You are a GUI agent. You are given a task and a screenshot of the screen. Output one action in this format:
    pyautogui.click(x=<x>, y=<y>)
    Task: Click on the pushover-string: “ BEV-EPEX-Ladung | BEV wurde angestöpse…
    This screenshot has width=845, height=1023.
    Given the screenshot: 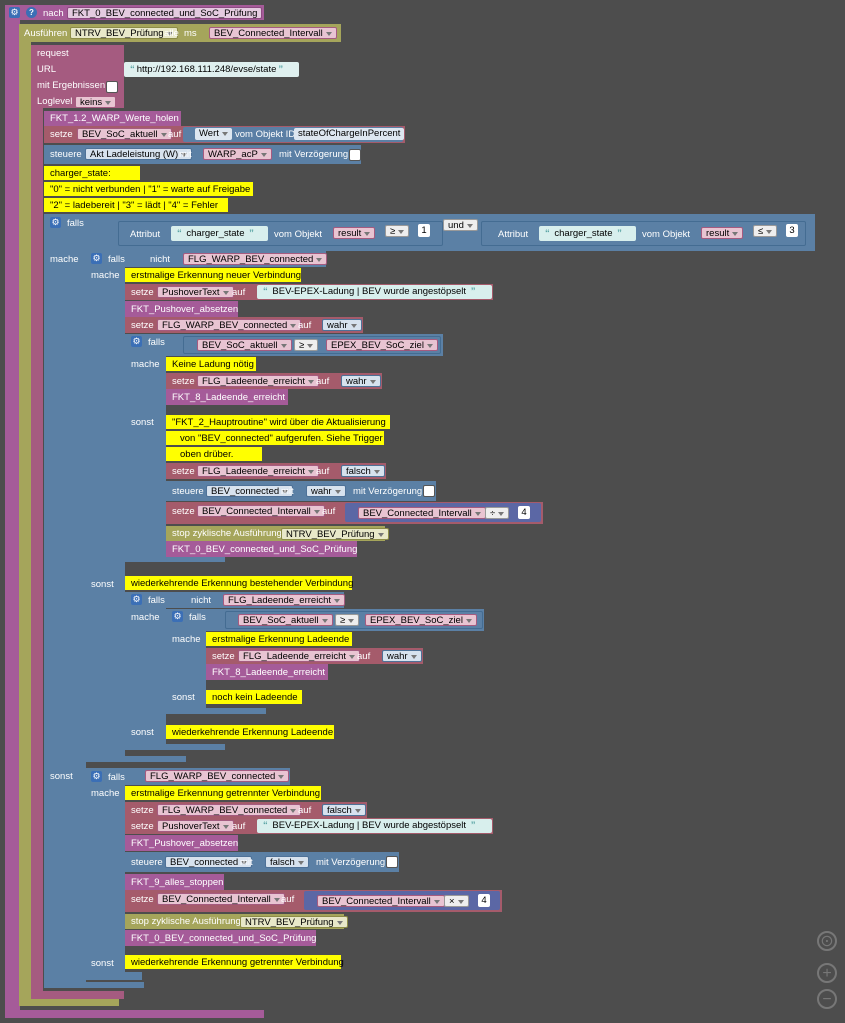 What is the action you would take?
    pyautogui.click(x=374, y=292)
    